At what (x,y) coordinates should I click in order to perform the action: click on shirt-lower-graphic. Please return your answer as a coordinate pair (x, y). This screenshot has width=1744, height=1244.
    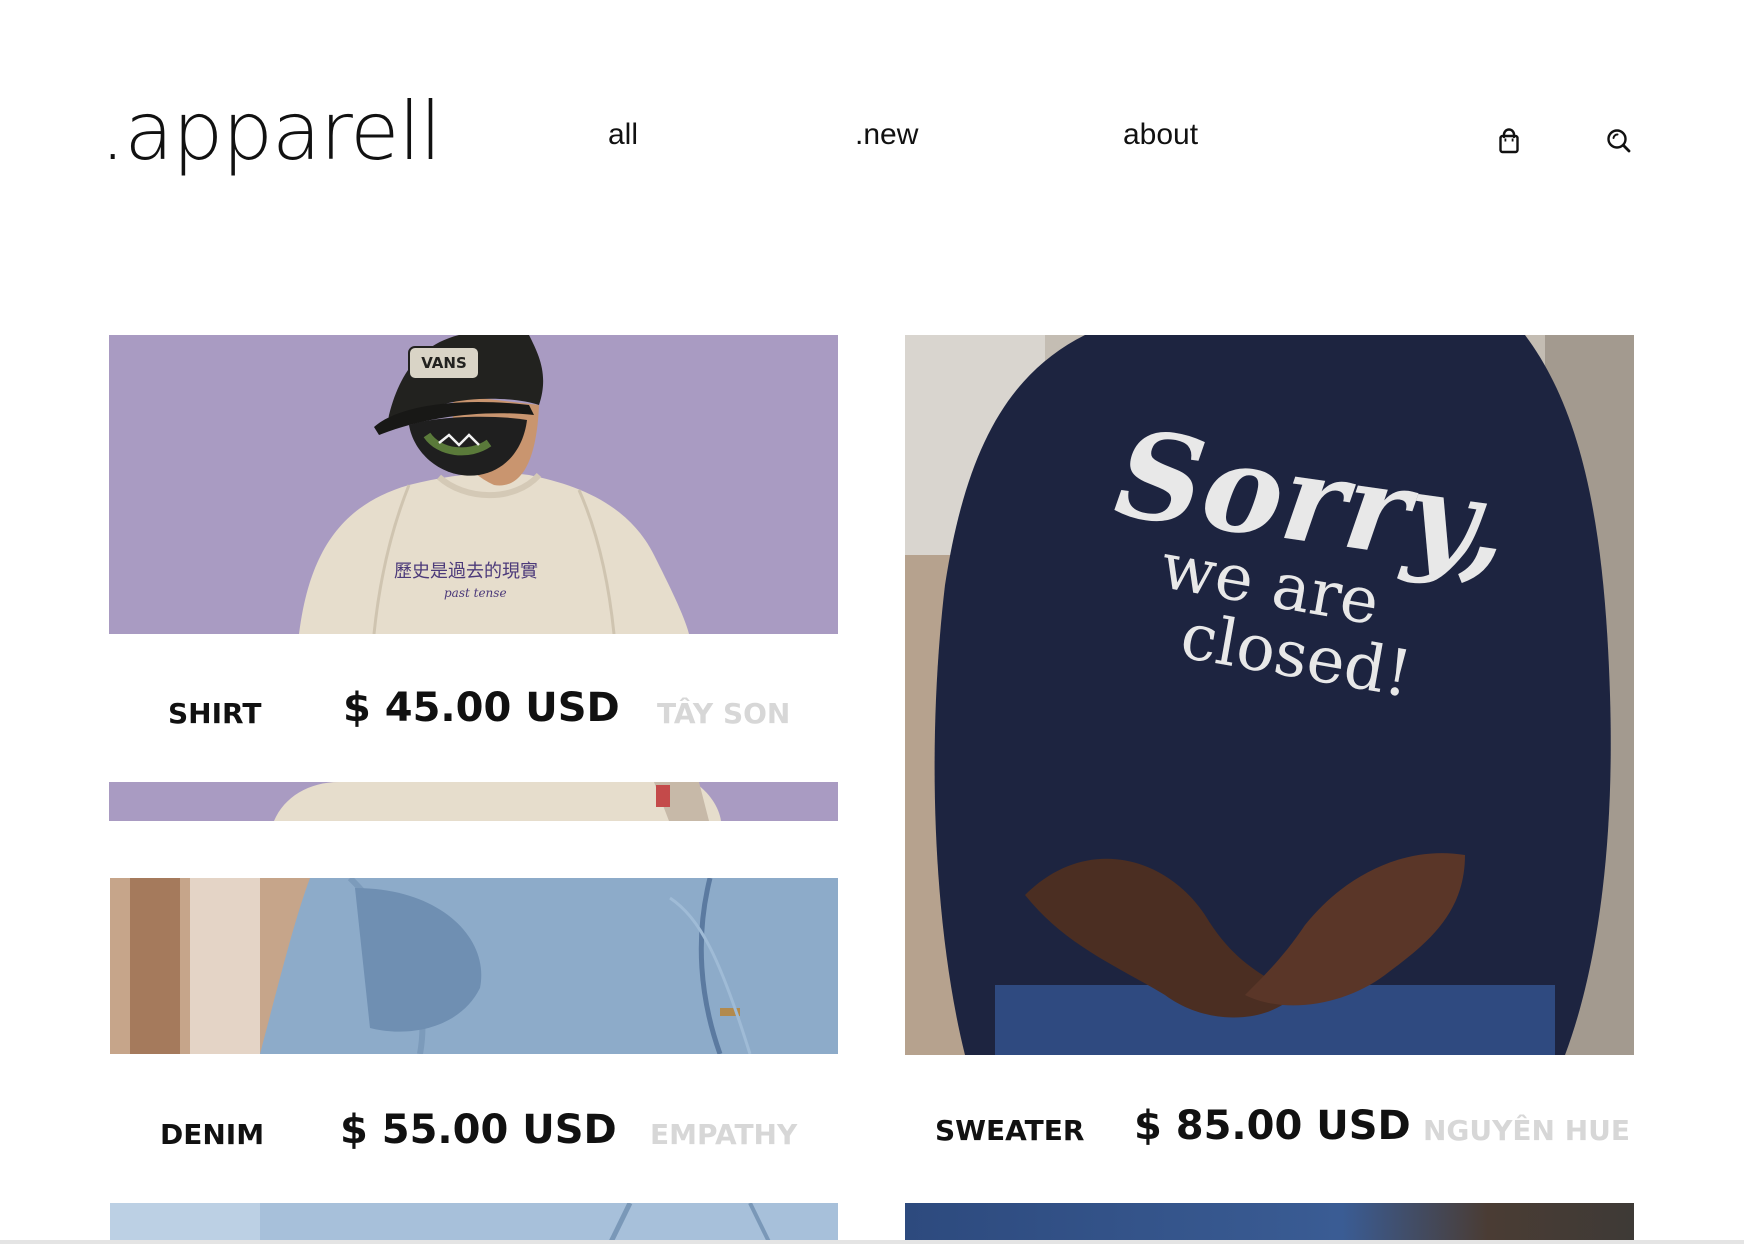
    Looking at the image, I should click on (473, 801).